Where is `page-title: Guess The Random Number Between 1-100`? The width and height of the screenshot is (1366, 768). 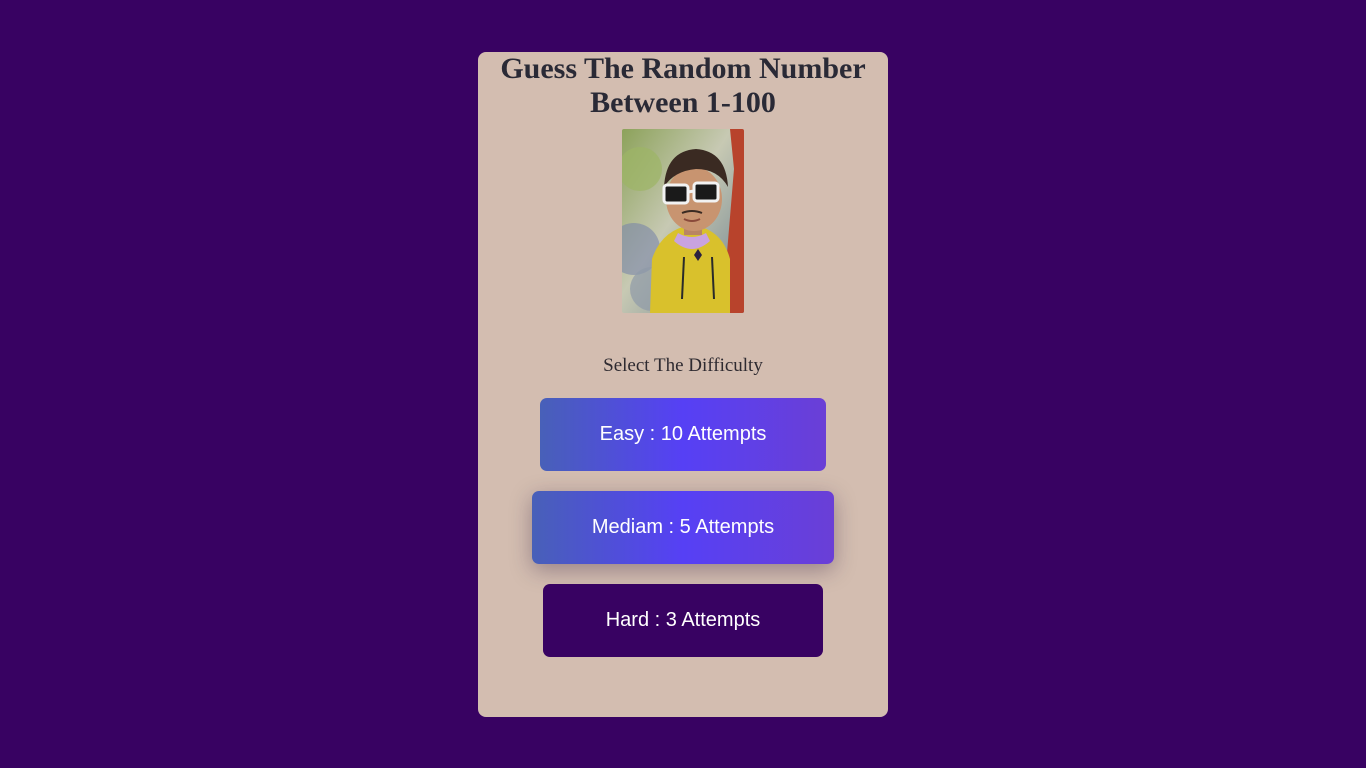
page-title: Guess The Random Number Between 1-100 is located at coordinates (683, 86).